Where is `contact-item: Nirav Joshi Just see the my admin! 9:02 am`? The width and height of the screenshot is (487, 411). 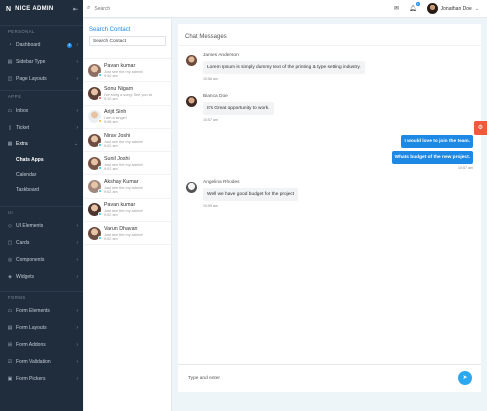 contact-item: Nirav Joshi Just see the my admin! 9:02 am is located at coordinates (127, 141).